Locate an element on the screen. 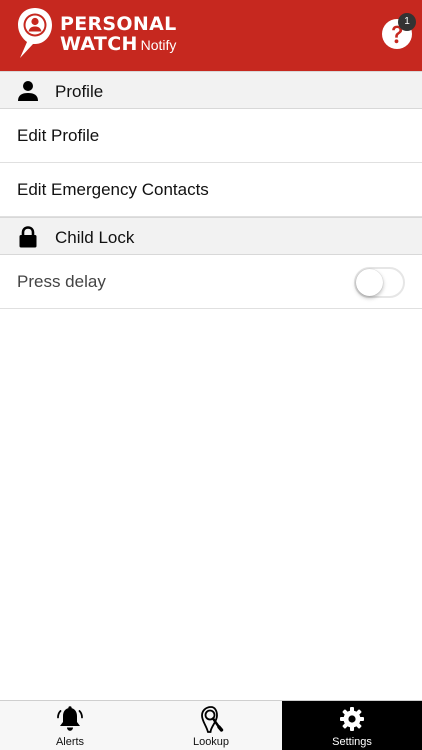 The image size is (422, 750). tab-label-settings: Settings is located at coordinates (352, 742).